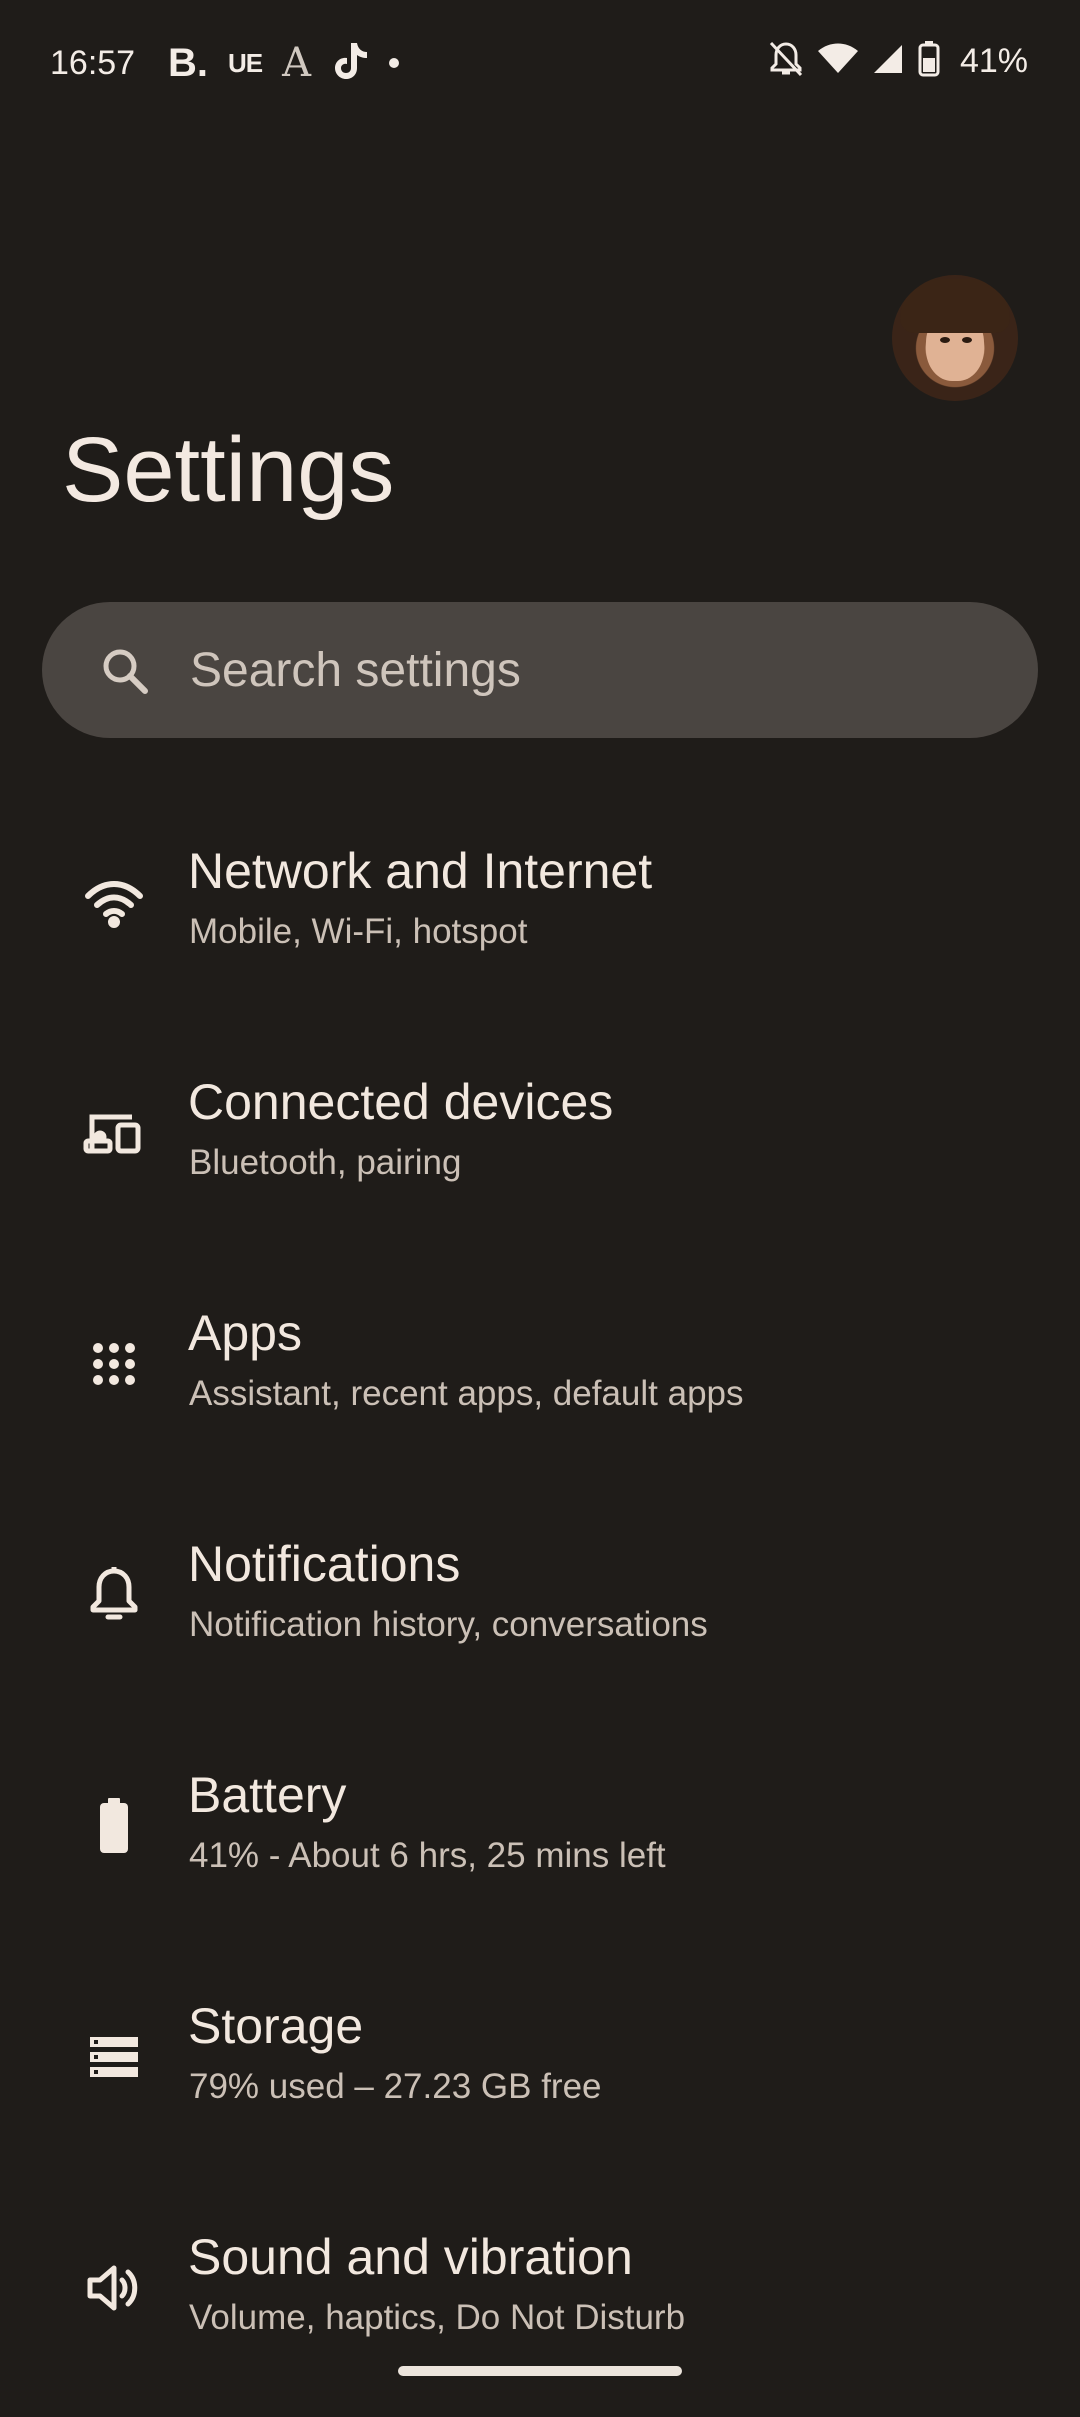 This screenshot has height=2417, width=1080. I want to click on storage-icon, so click(114, 2057).